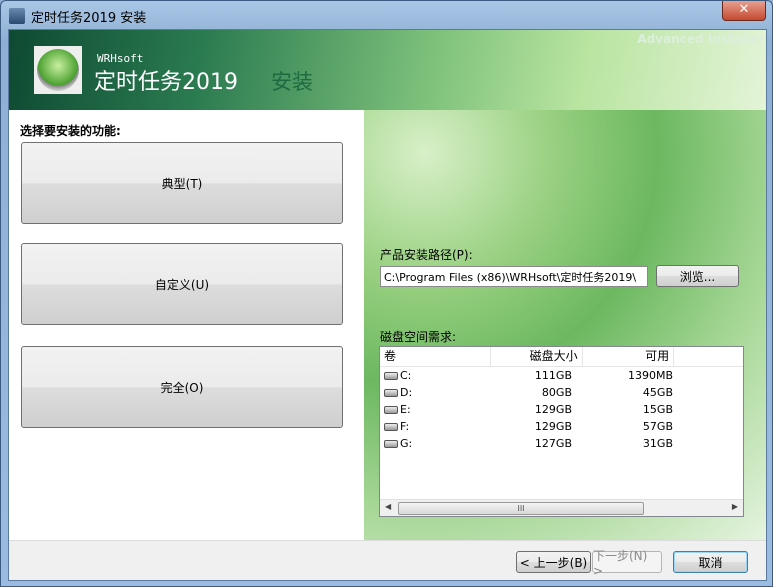 Image resolution: width=773 pixels, height=587 pixels. What do you see at coordinates (650, 375) in the screenshot?
I see `available-cell: 1390MB` at bounding box center [650, 375].